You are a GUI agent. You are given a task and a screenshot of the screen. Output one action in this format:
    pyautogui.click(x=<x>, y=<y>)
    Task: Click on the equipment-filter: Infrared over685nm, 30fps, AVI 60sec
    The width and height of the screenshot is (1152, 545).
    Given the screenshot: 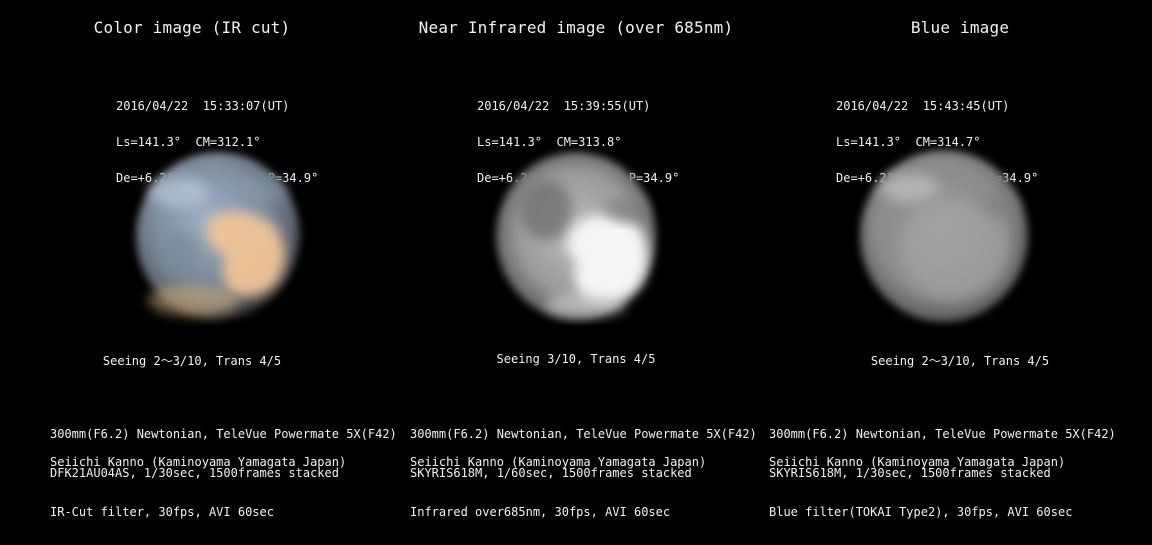 What is the action you would take?
    pyautogui.click(x=540, y=512)
    